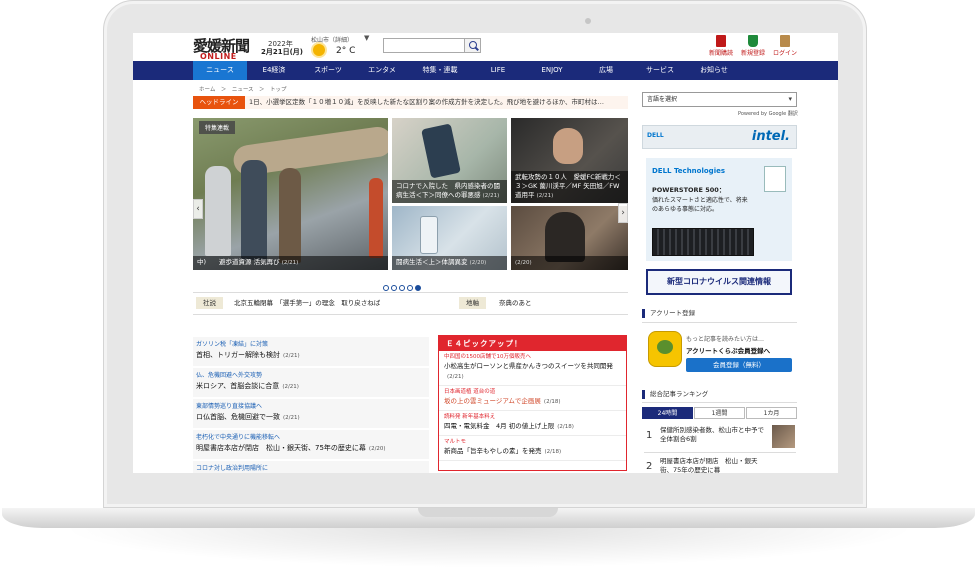  What do you see at coordinates (752, 53) in the screenshot?
I see `register-label: 新規登録` at bounding box center [752, 53].